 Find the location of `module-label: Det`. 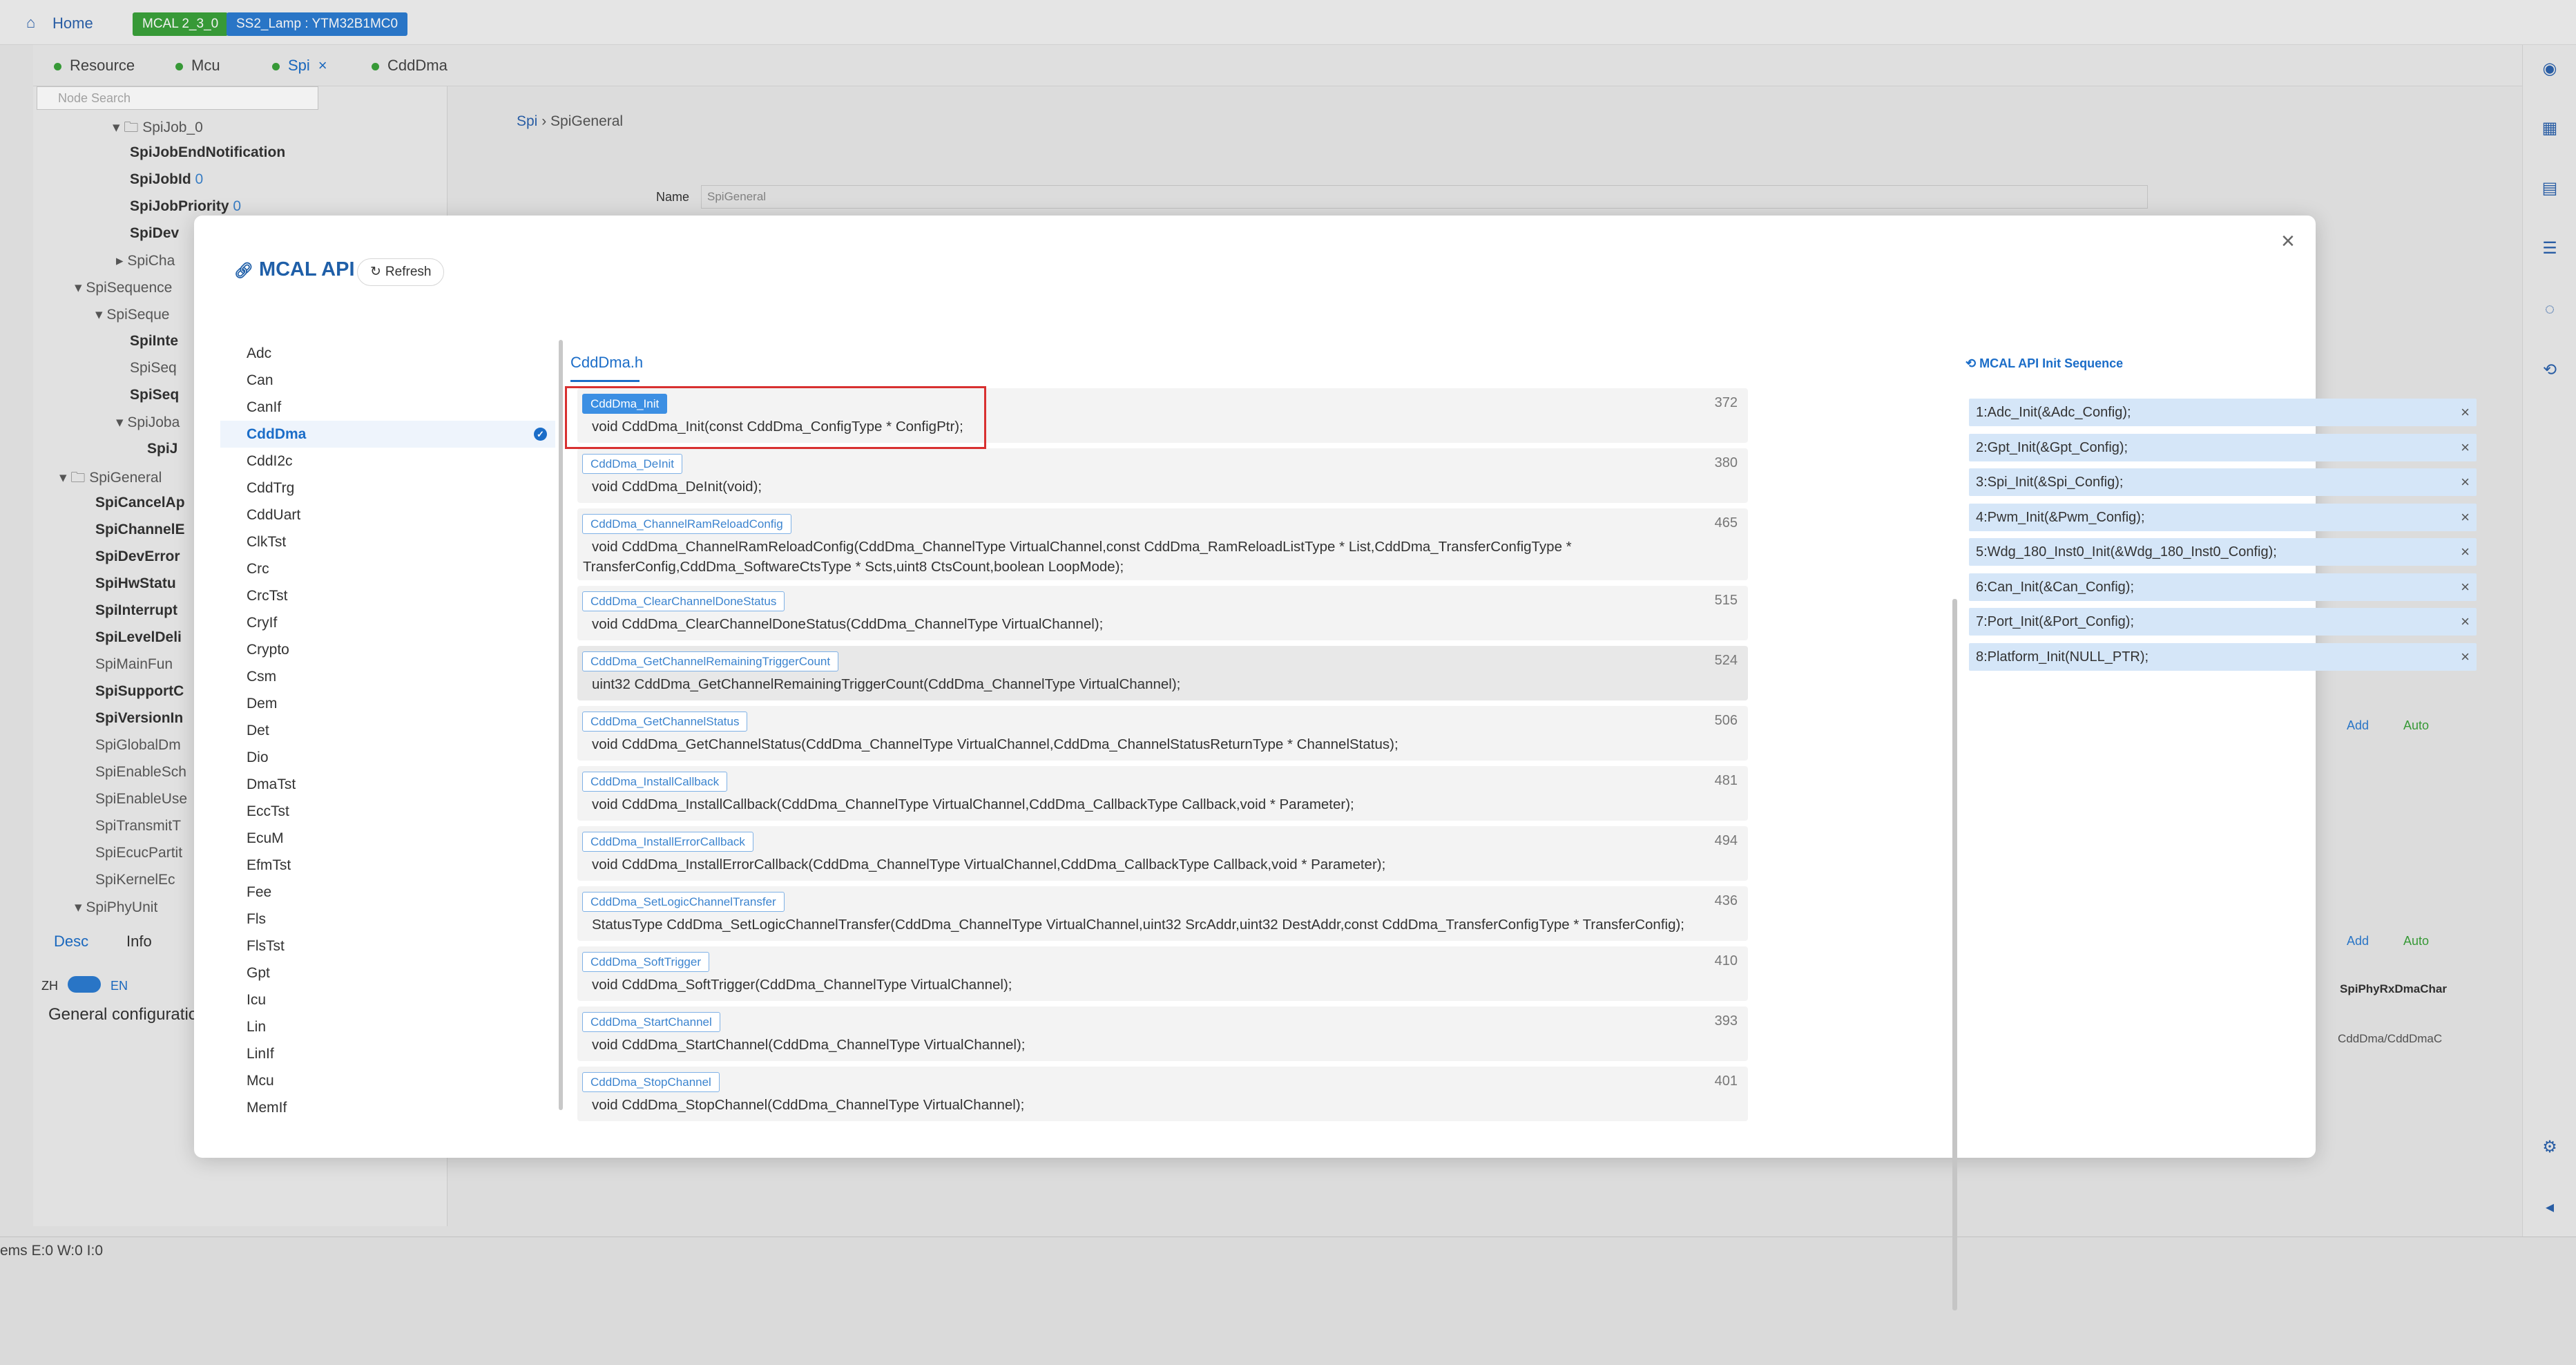

module-label: Det is located at coordinates (258, 730).